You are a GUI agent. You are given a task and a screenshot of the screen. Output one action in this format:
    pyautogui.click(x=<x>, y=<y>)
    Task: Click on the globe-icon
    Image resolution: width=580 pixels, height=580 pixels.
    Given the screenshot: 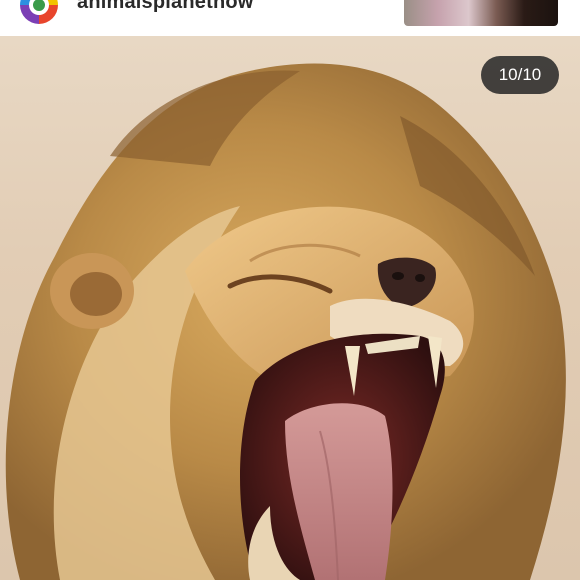 What is the action you would take?
    pyautogui.click(x=39, y=7)
    